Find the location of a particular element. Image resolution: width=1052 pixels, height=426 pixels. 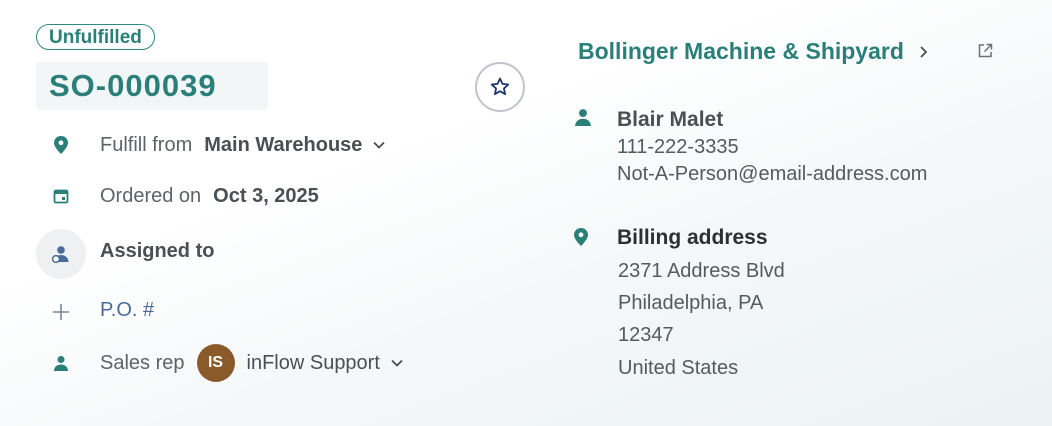

contact-email: Not-A-Person@email-address.com is located at coordinates (772, 174).